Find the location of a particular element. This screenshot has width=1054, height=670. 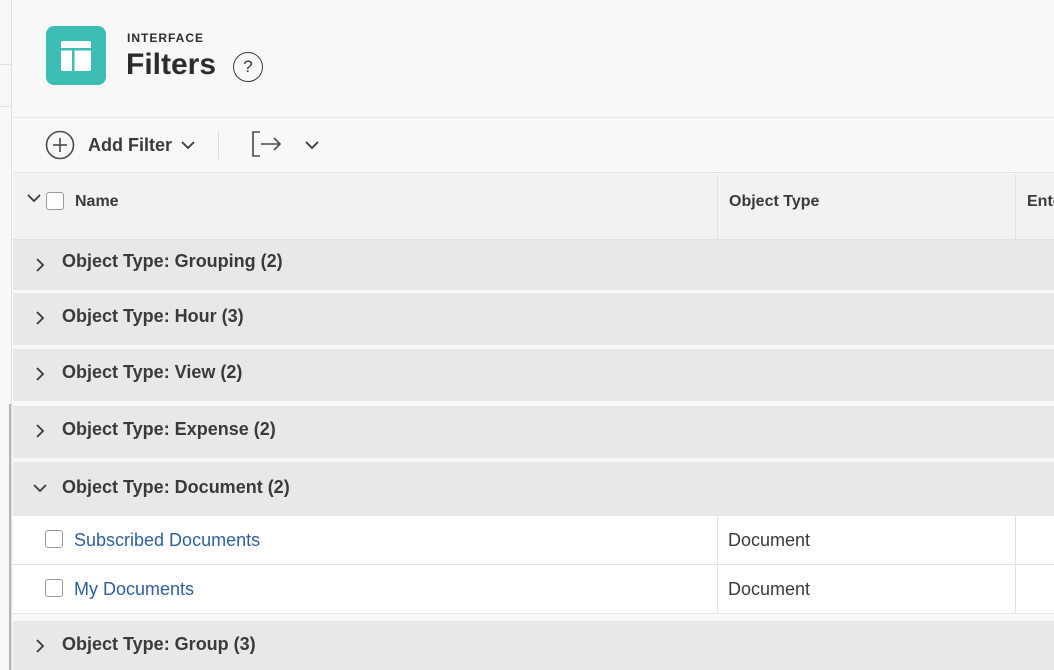

toolbar: Add Filter is located at coordinates (533, 146).